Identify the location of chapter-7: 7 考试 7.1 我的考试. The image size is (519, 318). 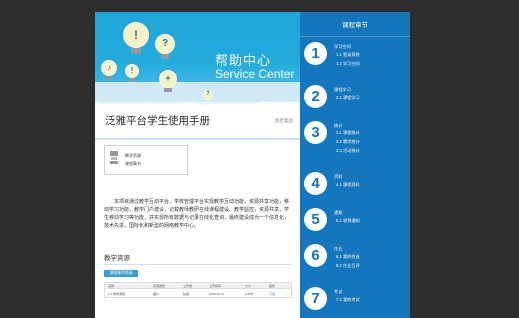
(355, 301).